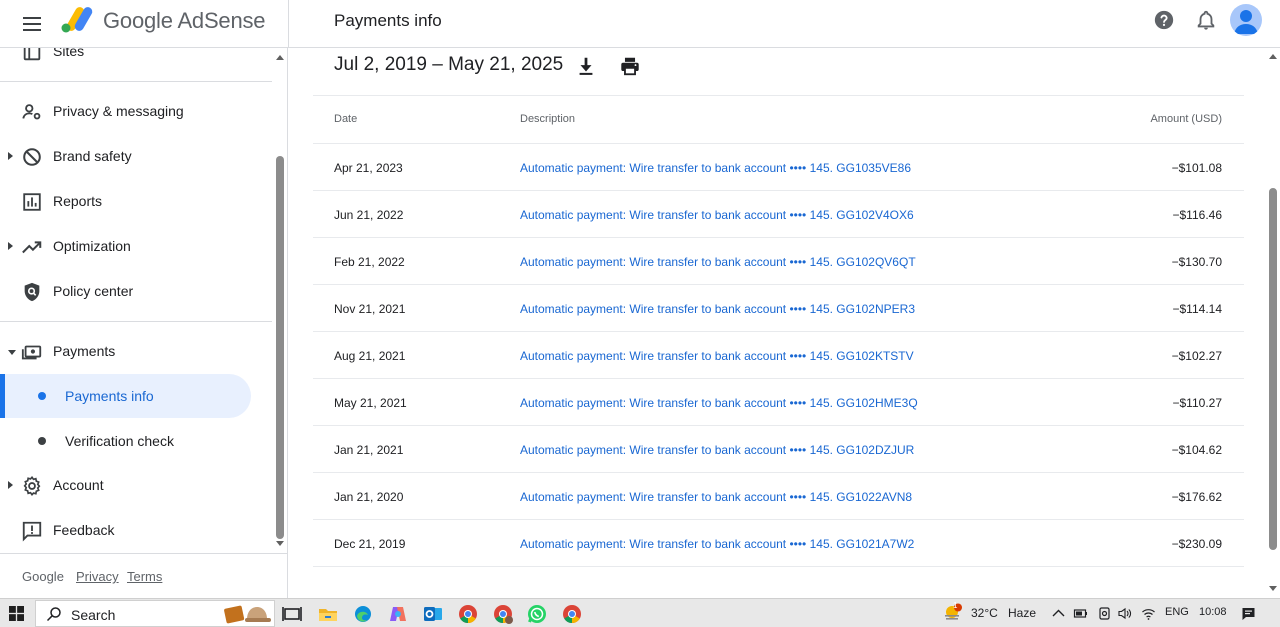 The height and width of the screenshot is (627, 1280). Describe the element at coordinates (53, 614) in the screenshot. I see `search-icon` at that location.